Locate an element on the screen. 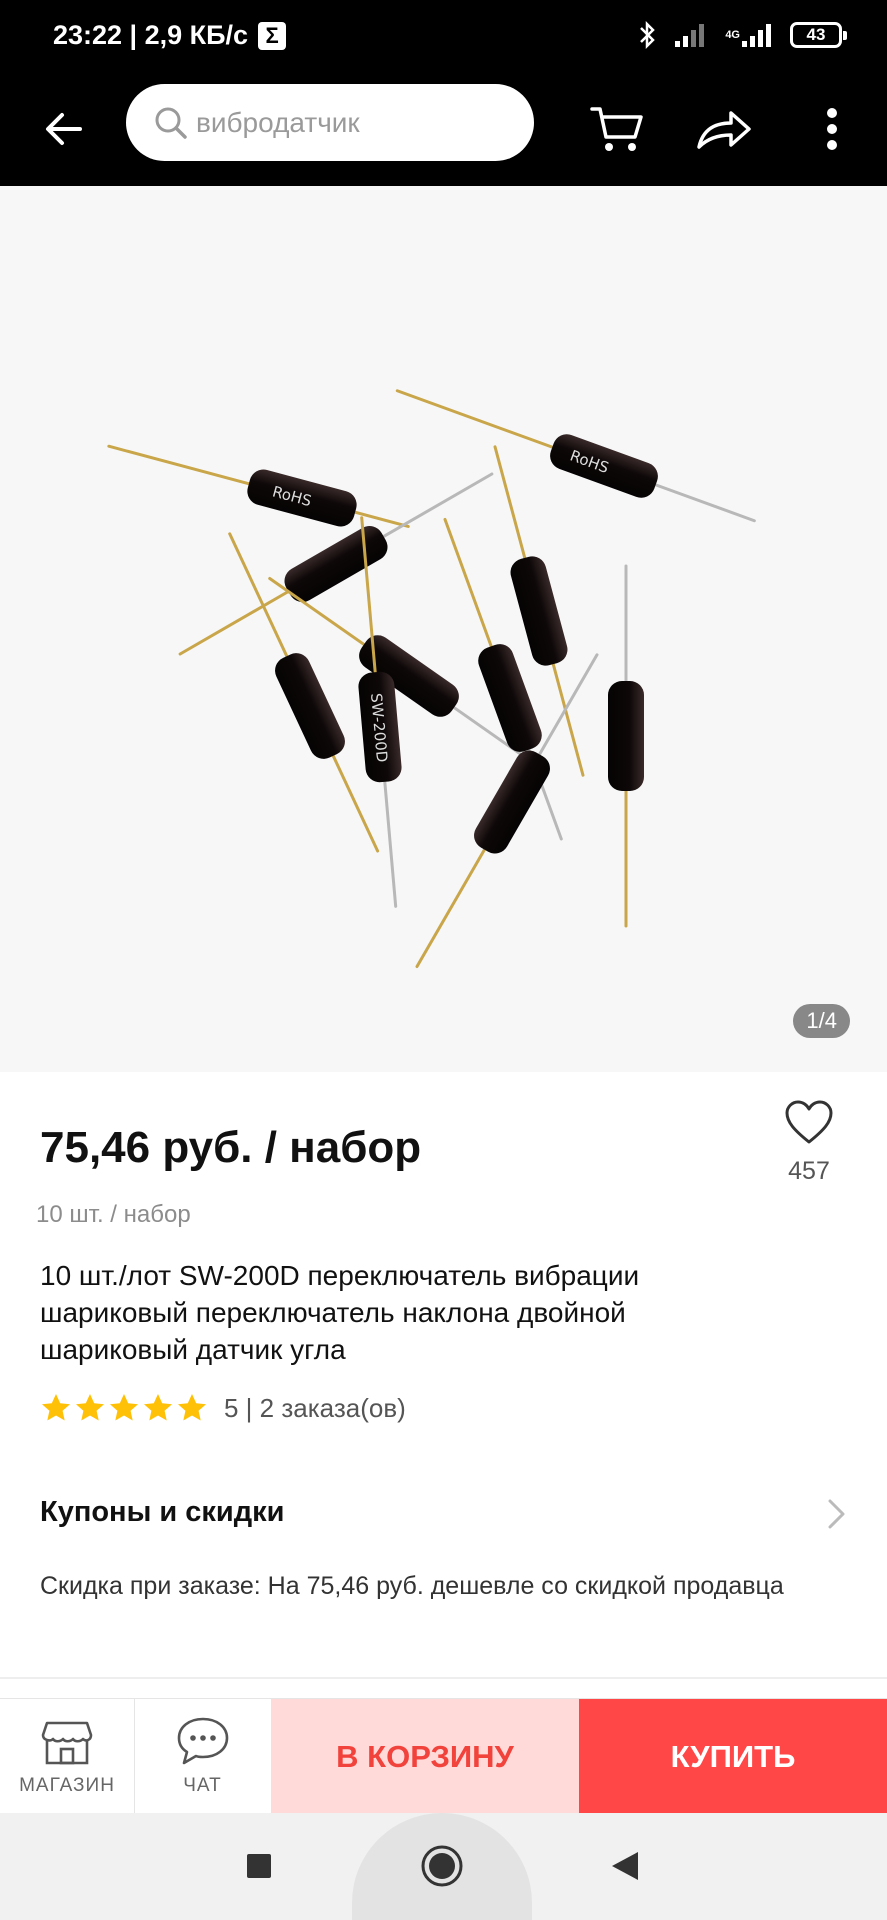  home-circle-icon is located at coordinates (442, 1866).